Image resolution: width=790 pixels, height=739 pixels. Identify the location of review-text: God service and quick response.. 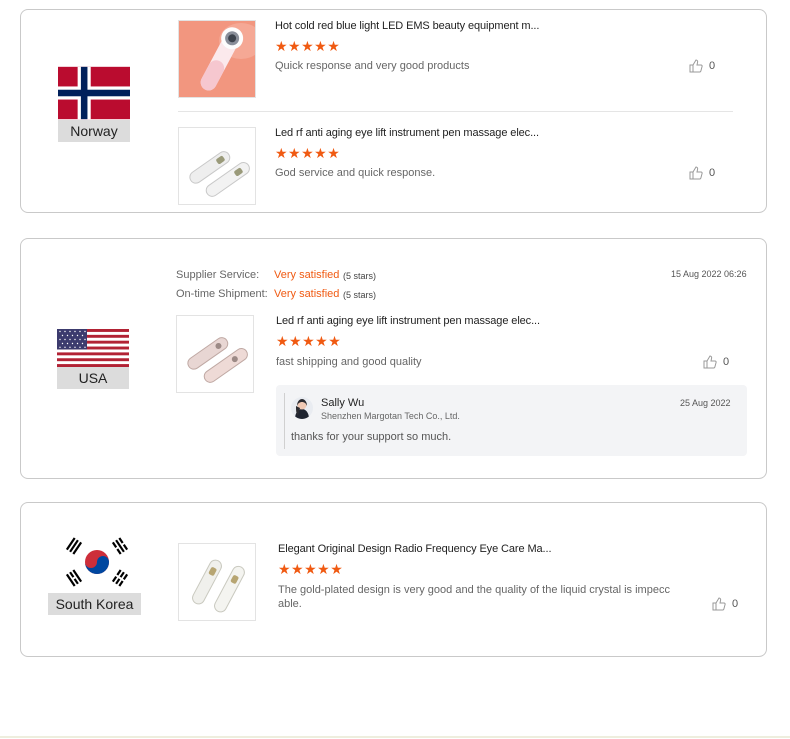
(355, 173).